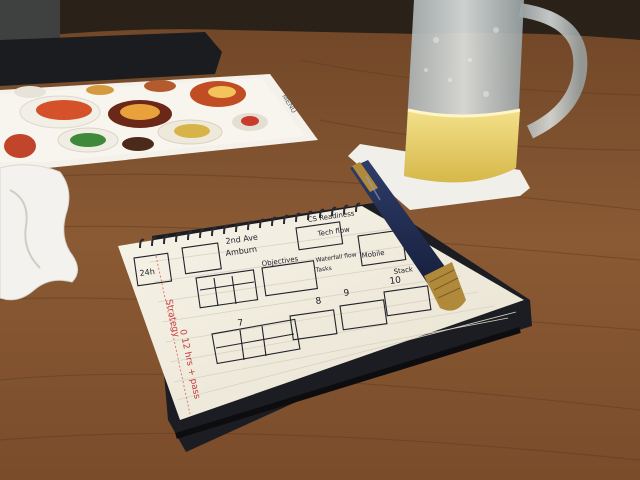 This screenshot has height=480, width=640. Describe the element at coordinates (30, 20) in the screenshot. I see `background-window` at that location.